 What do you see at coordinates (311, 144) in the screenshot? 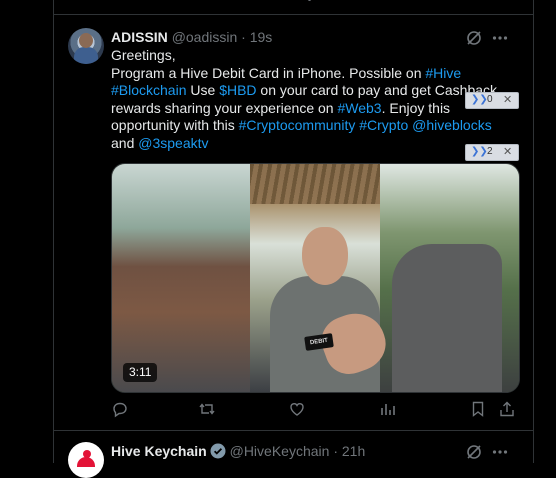
I see `tweet-text-line: and @3speaktv` at bounding box center [311, 144].